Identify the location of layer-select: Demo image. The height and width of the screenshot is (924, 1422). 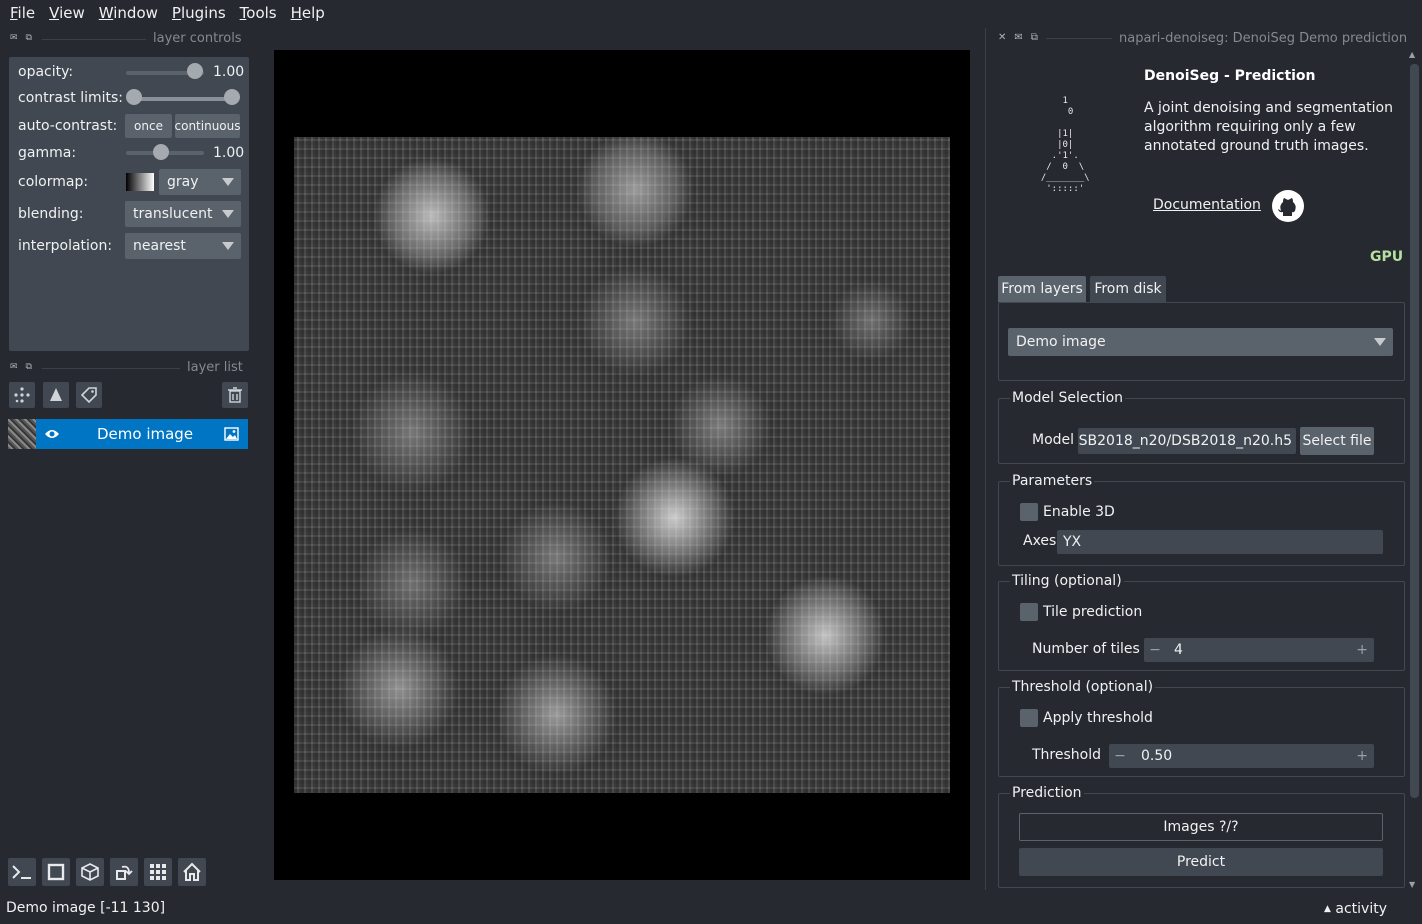
(1200, 342).